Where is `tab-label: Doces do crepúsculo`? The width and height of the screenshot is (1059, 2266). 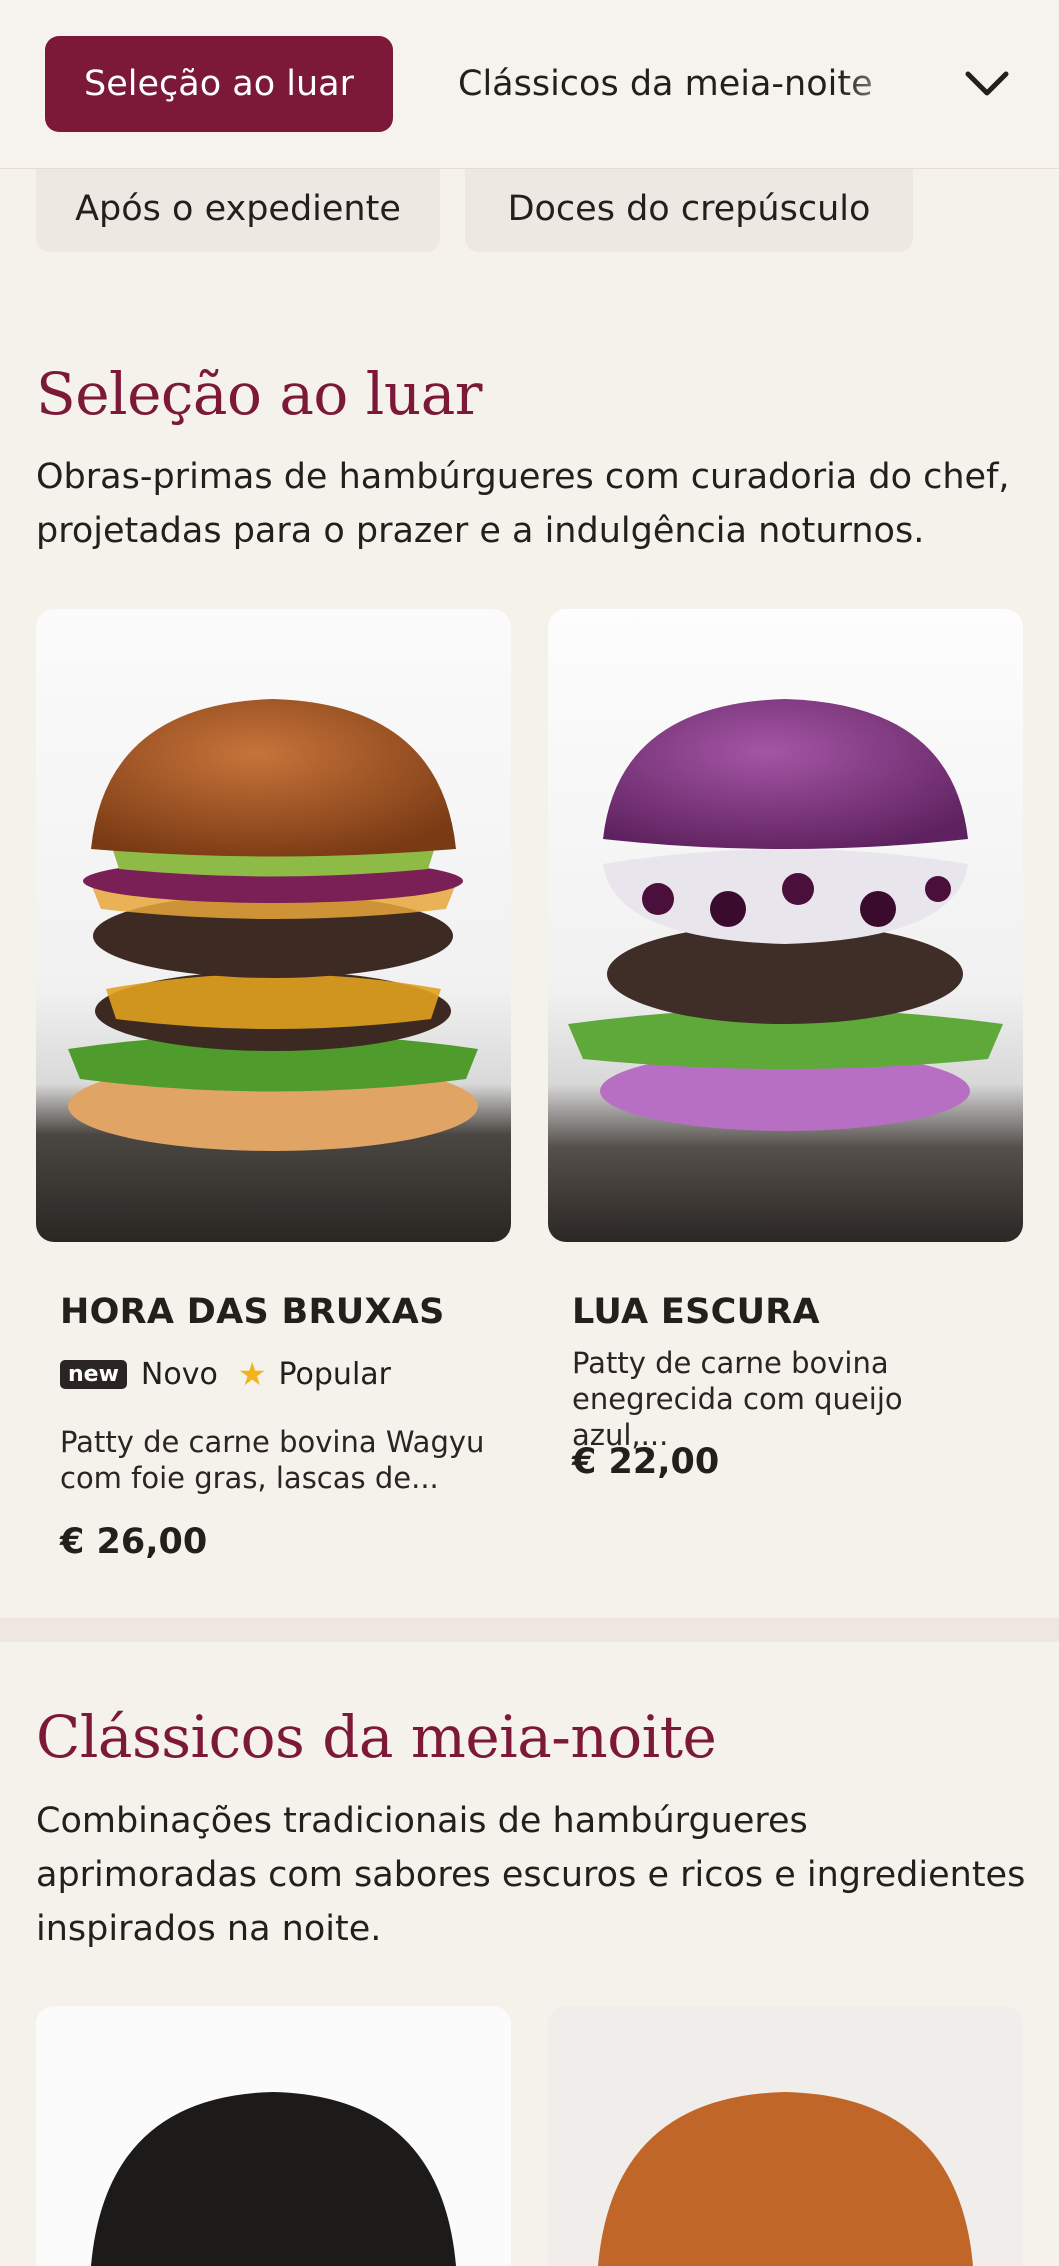 tab-label: Doces do crepúsculo is located at coordinates (689, 209).